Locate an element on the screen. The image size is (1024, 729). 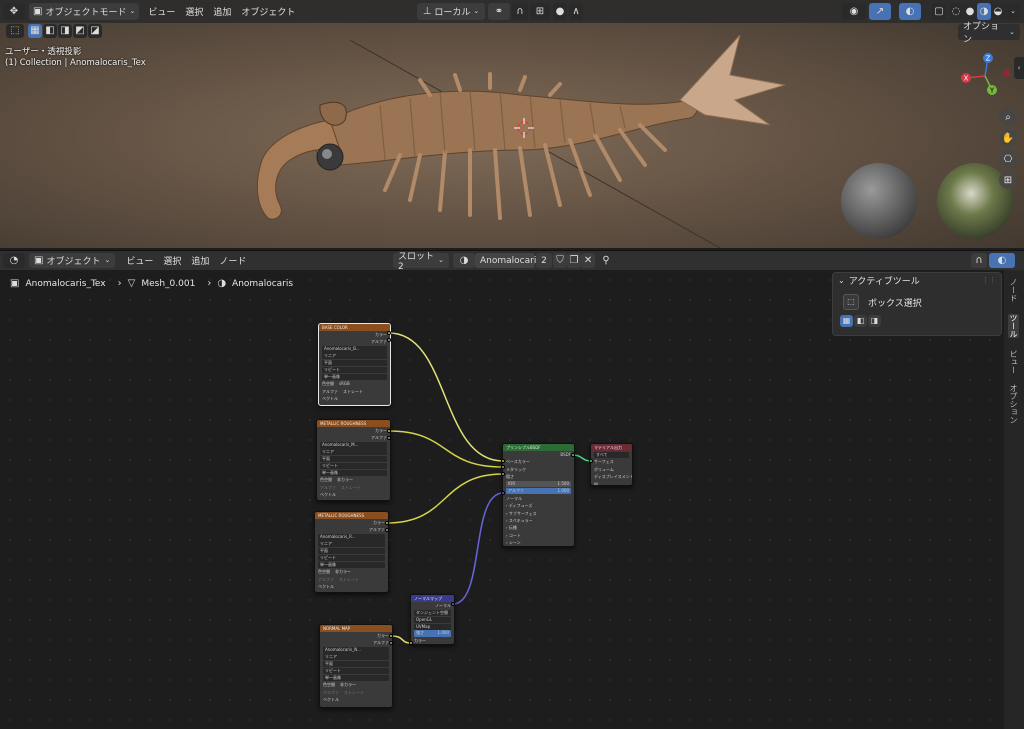
panel-sheen: › シーン is located at coordinates (538, 542).